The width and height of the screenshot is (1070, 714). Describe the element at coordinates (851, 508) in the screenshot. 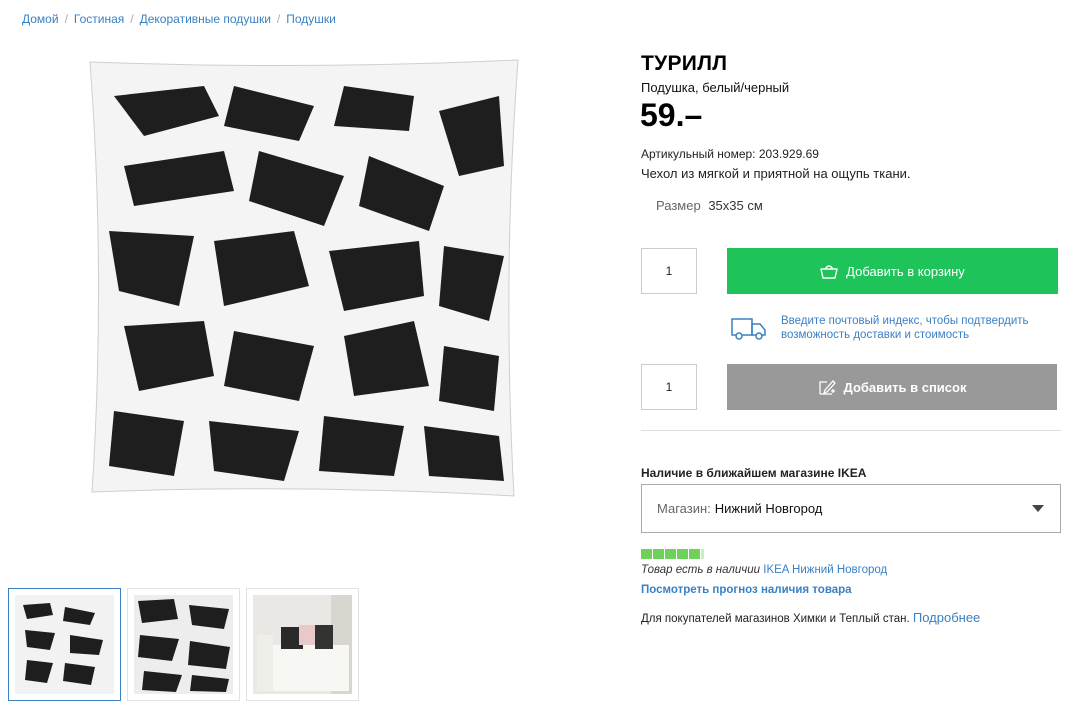

I see `store-select: Магазин: Нижний Новгород` at that location.